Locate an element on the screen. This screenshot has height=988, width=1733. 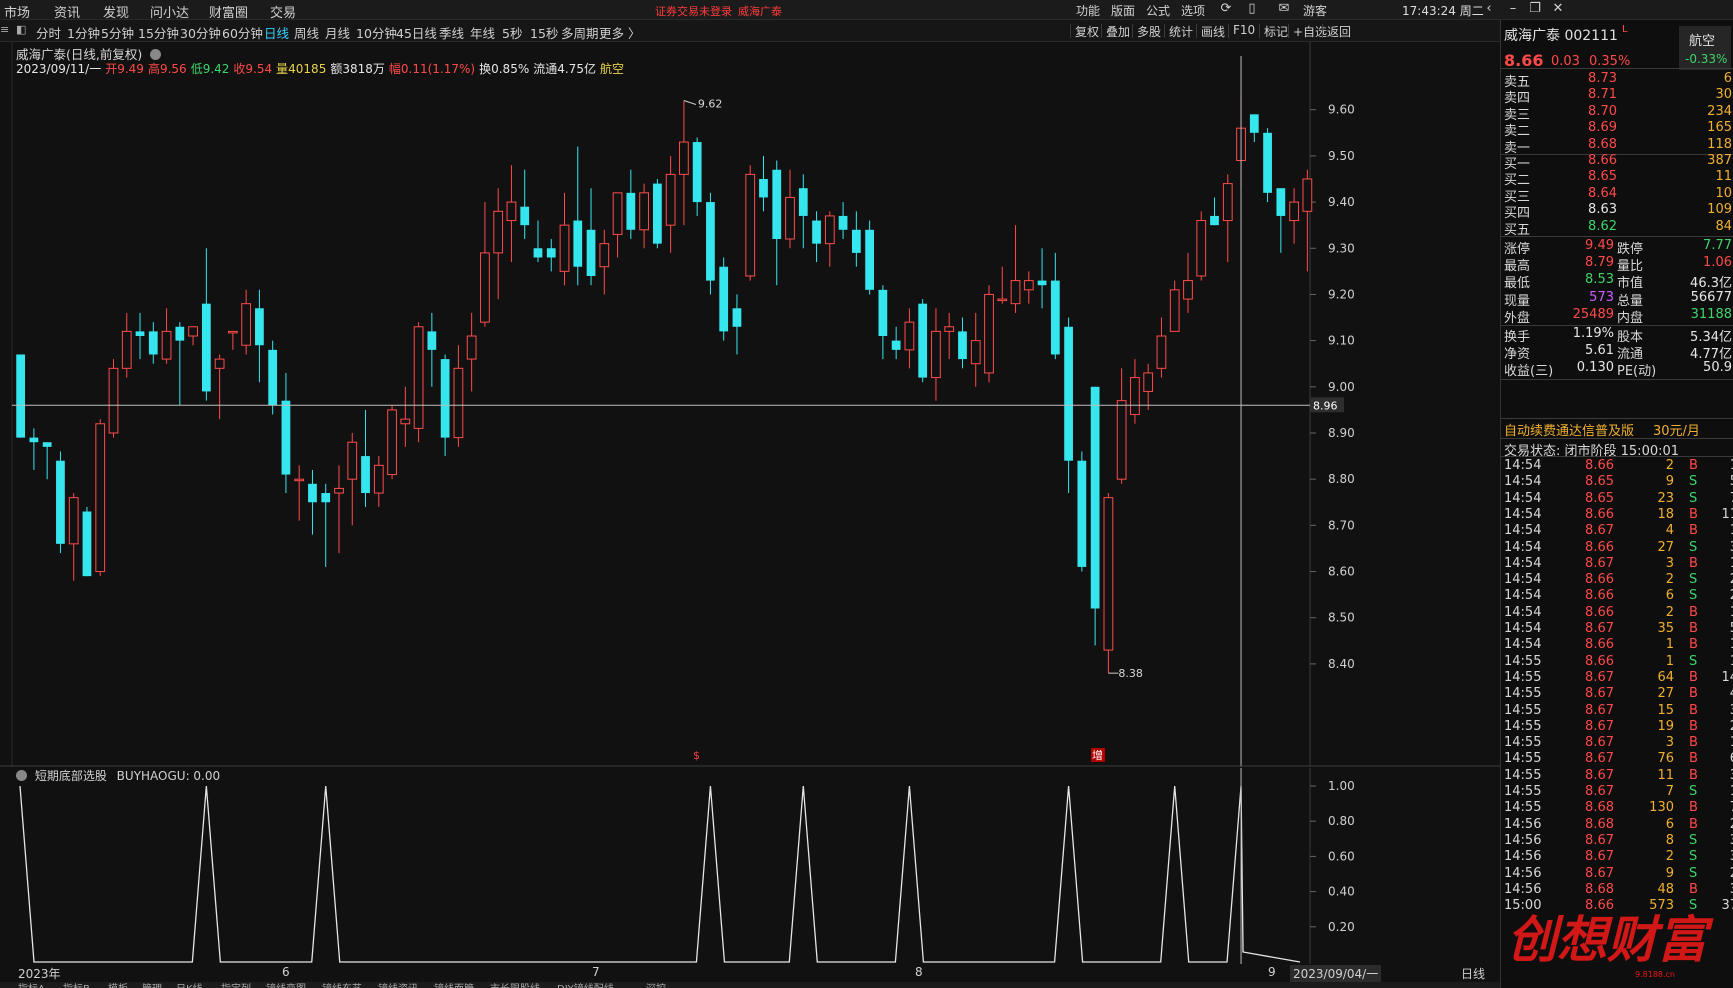
bottom-tab: 指定列 is located at coordinates (236, 985).